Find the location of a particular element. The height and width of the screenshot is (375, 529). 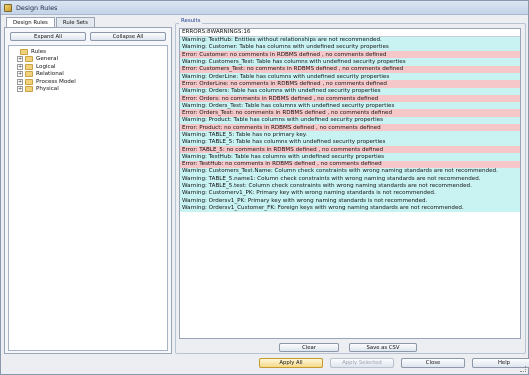

tree-node-label: Relational is located at coordinates (50, 74).